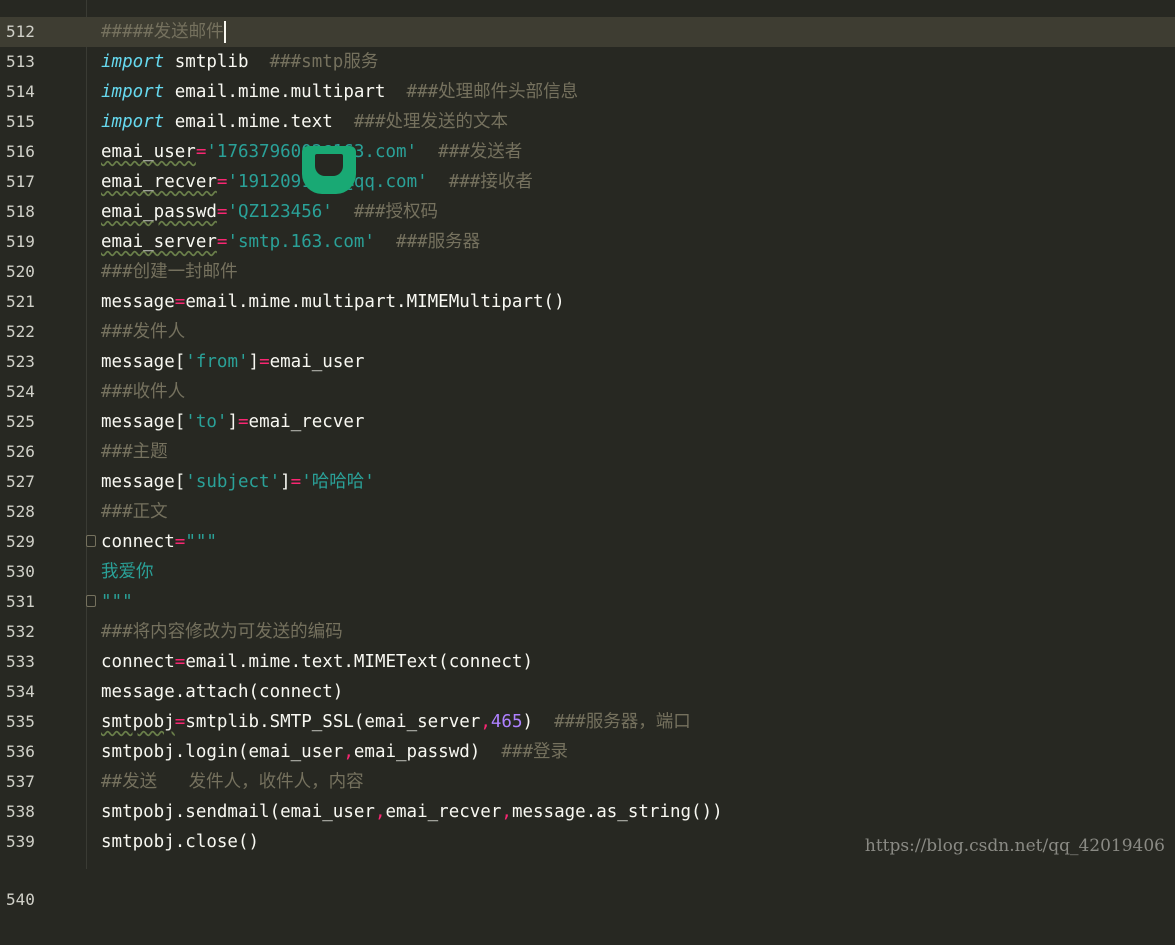 The image size is (1175, 945). What do you see at coordinates (20, 121) in the screenshot?
I see `line-number: 515` at bounding box center [20, 121].